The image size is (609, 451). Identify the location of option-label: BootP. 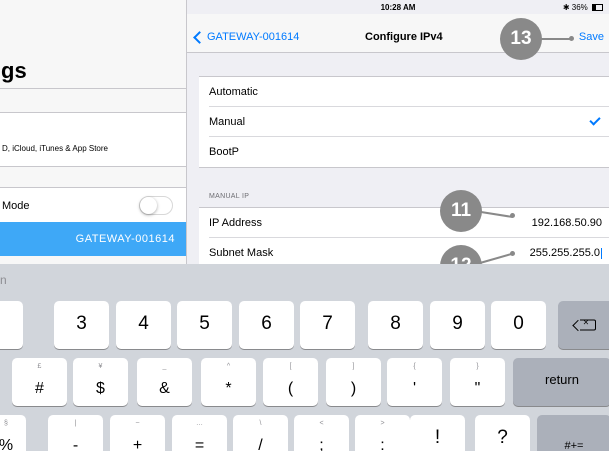
(224, 152).